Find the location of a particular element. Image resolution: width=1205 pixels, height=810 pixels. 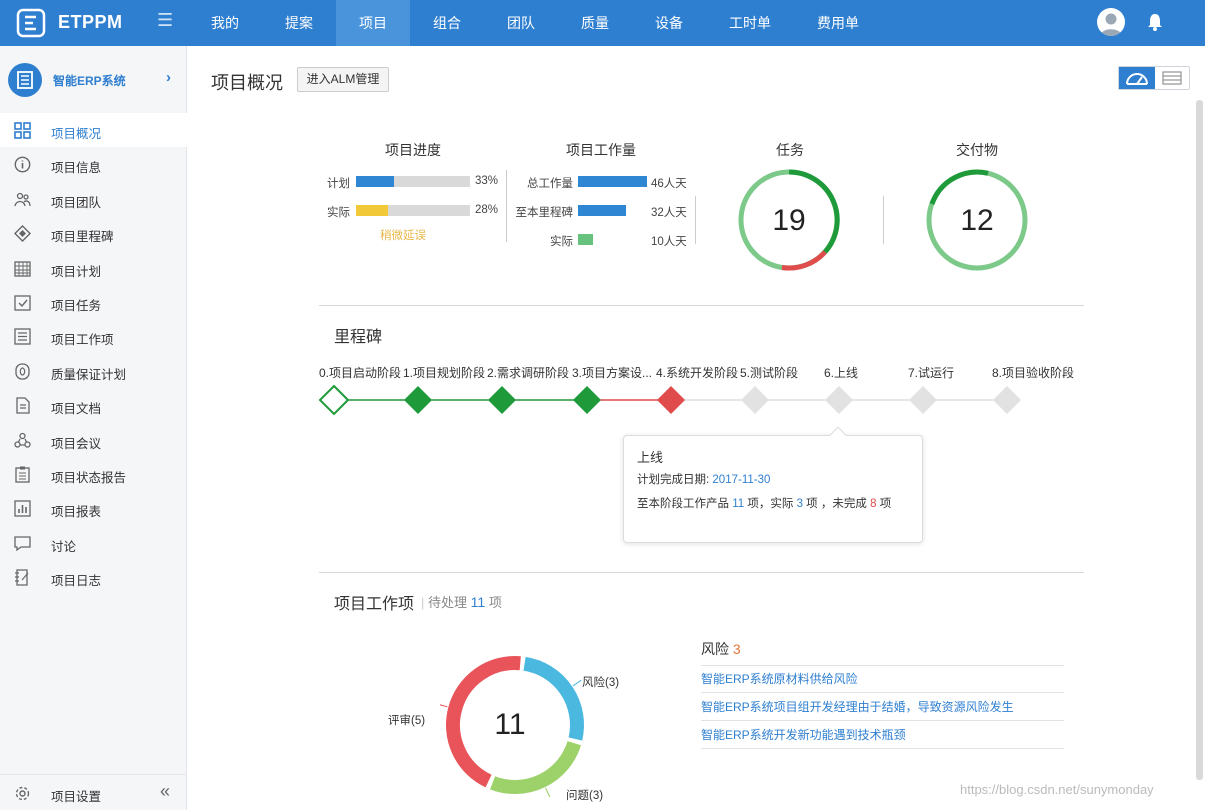

scrollbar is located at coordinates (1199, 440).